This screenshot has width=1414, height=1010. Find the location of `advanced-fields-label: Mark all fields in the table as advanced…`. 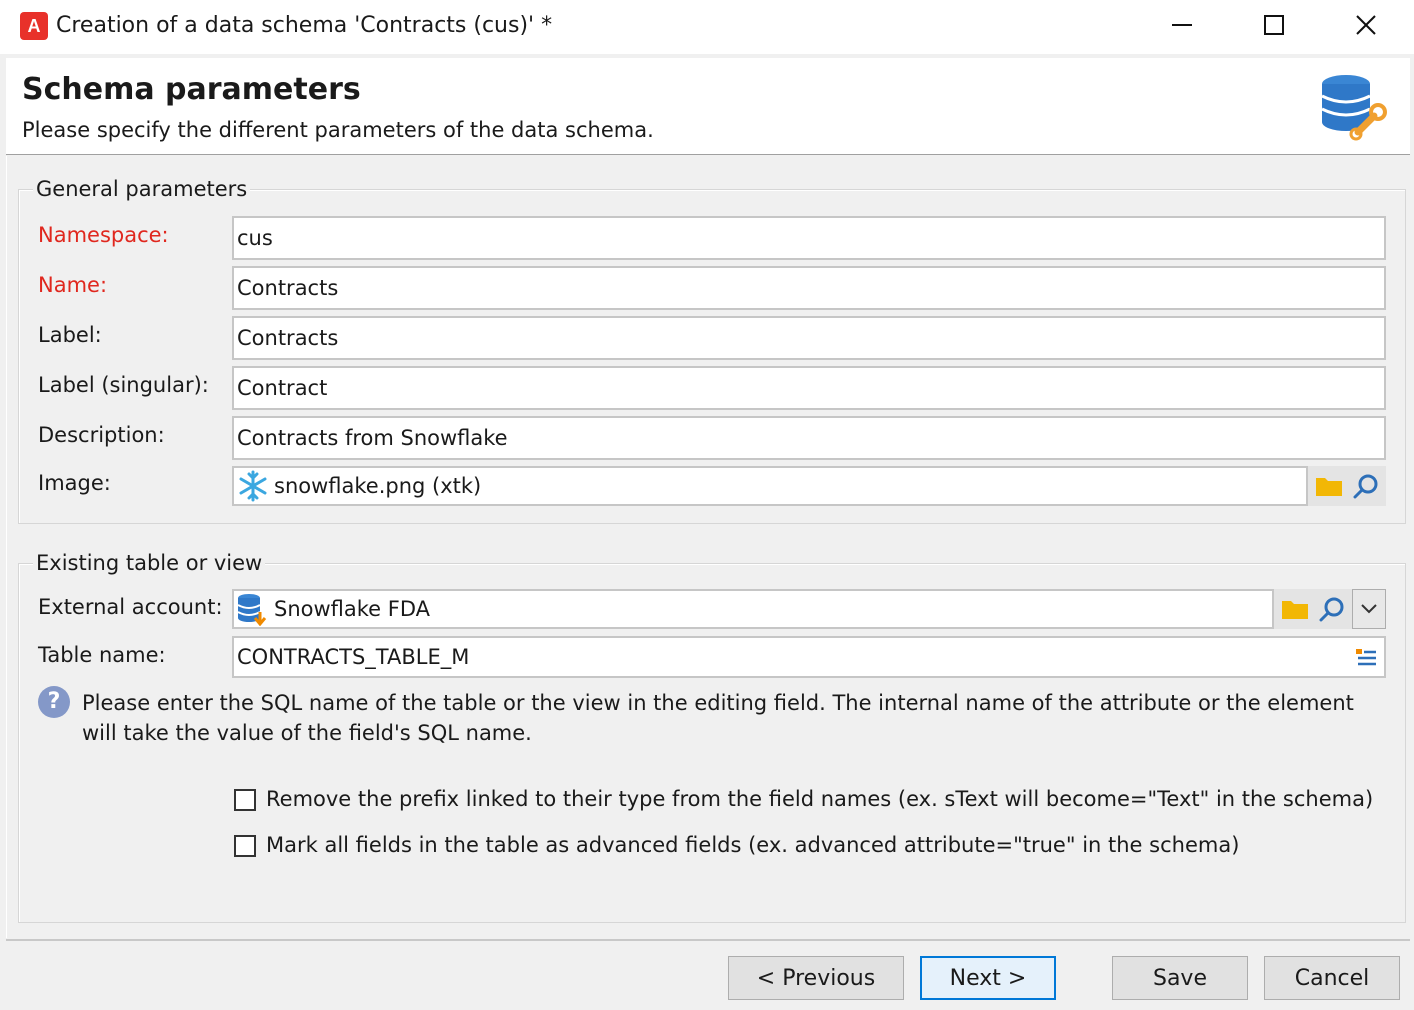

advanced-fields-label: Mark all fields in the table as advanced… is located at coordinates (752, 845).